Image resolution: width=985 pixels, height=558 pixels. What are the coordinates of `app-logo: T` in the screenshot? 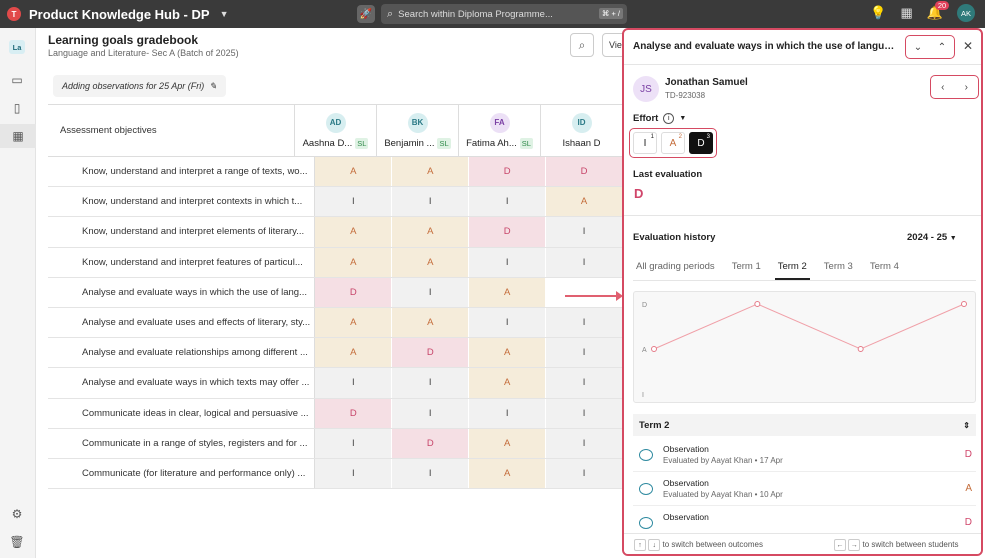 It's located at (14, 14).